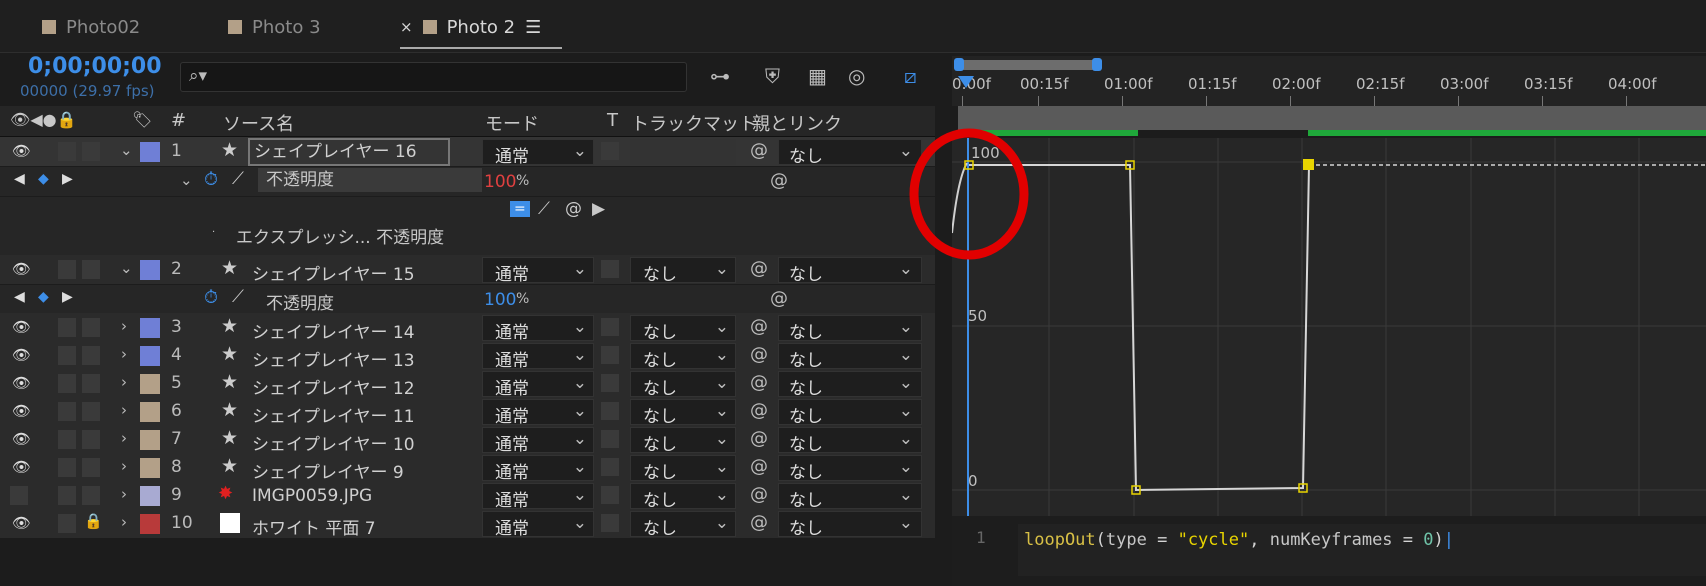  I want to click on prev-keyframe-icon: ◀, so click(19, 297).